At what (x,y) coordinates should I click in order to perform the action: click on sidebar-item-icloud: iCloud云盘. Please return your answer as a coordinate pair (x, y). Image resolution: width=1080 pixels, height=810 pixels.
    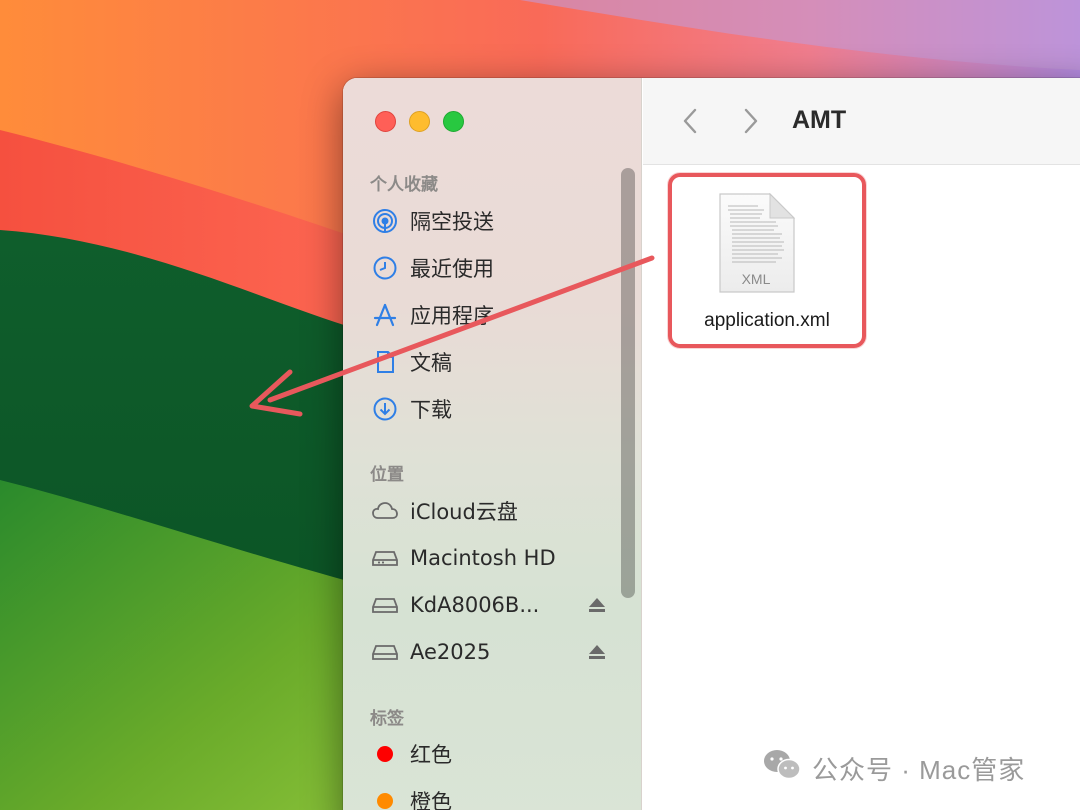
    Looking at the image, I should click on (495, 511).